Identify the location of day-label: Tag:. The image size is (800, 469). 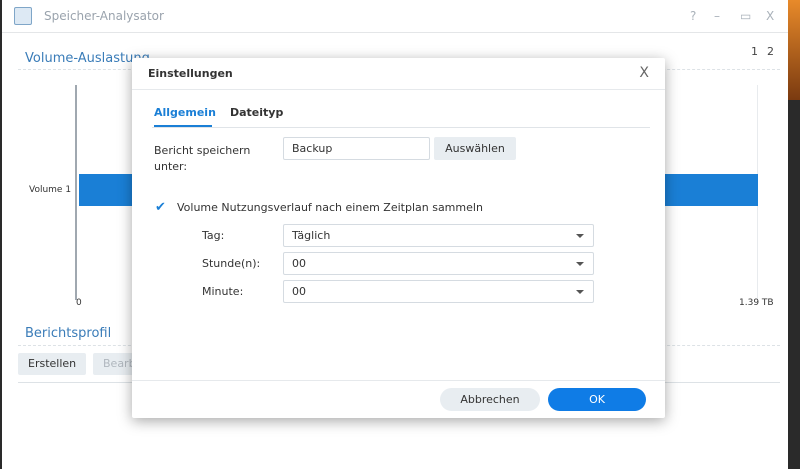
(213, 235).